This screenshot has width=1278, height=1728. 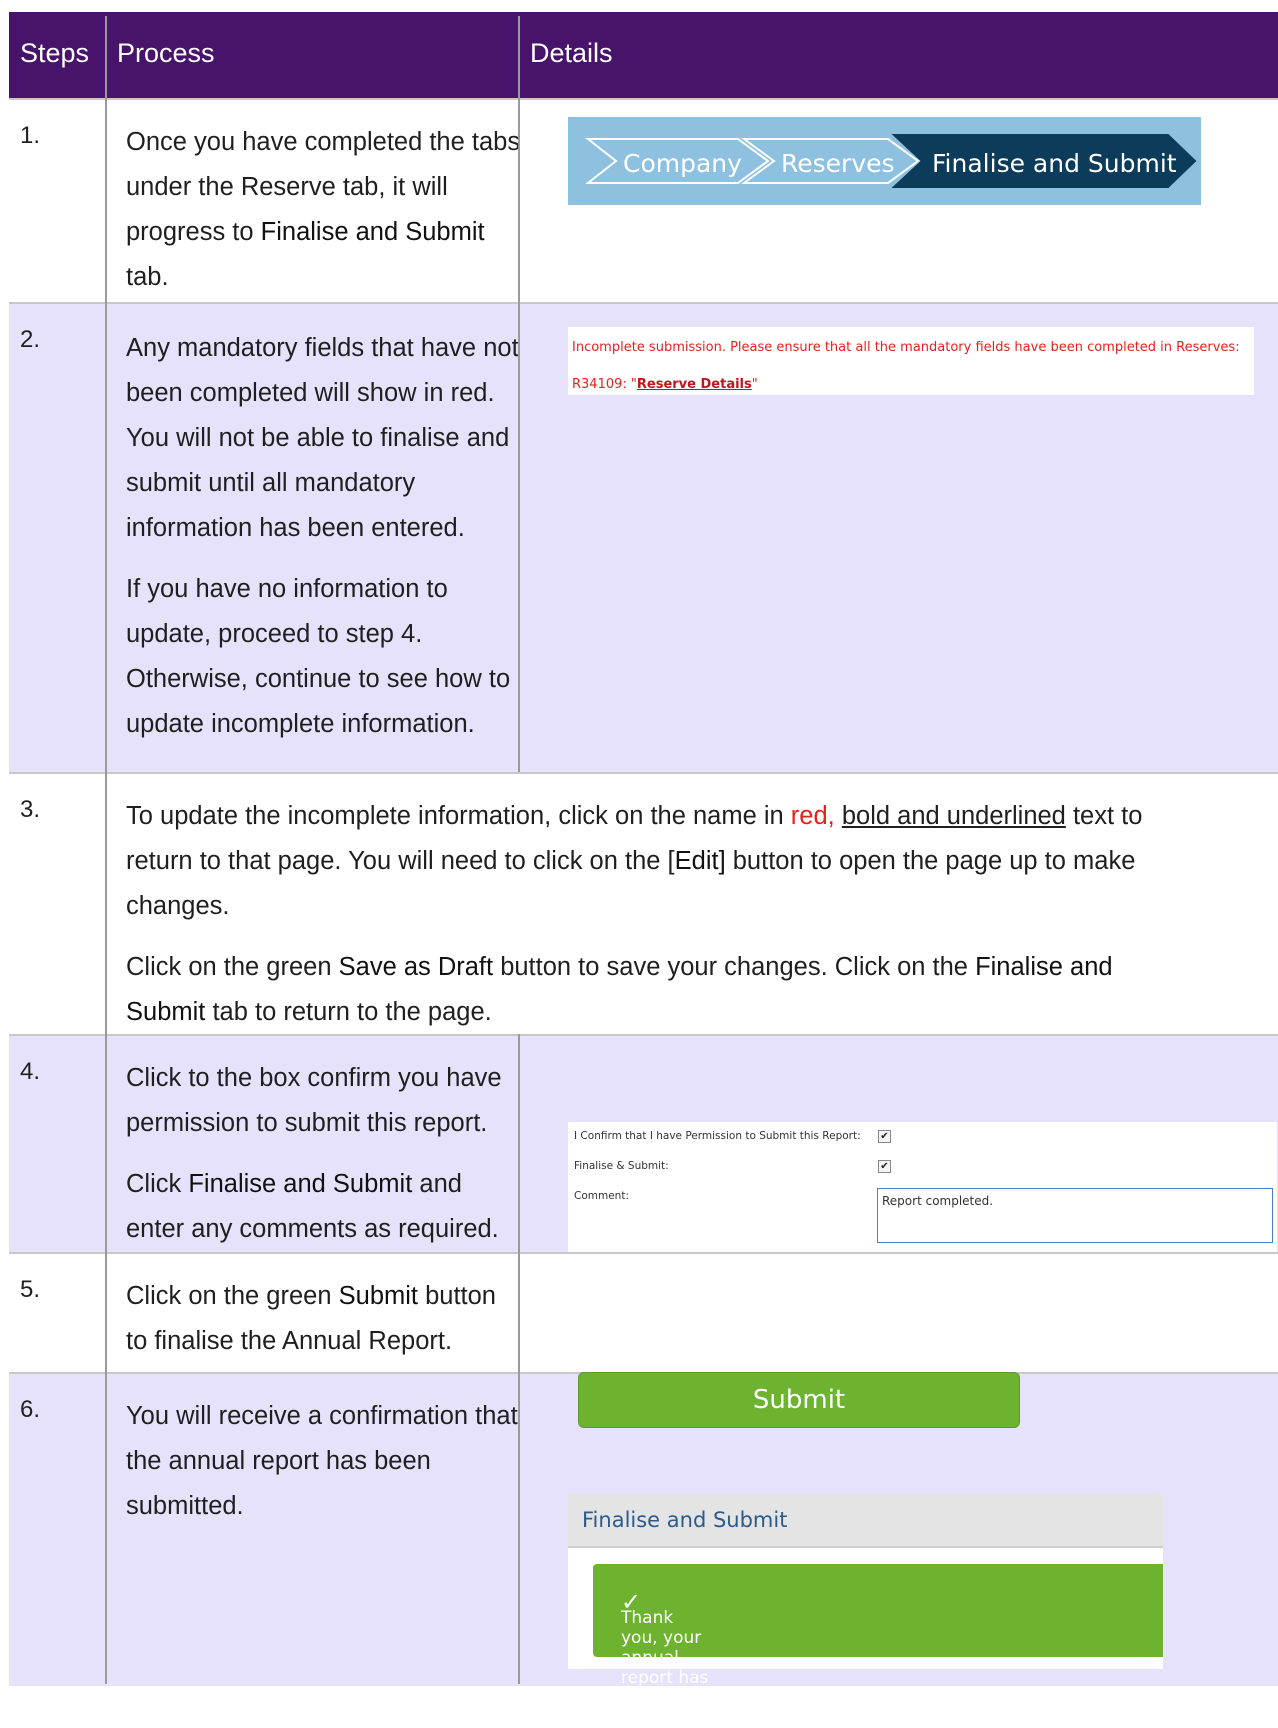 I want to click on table-header: Steps Process Details, so click(x=643, y=55).